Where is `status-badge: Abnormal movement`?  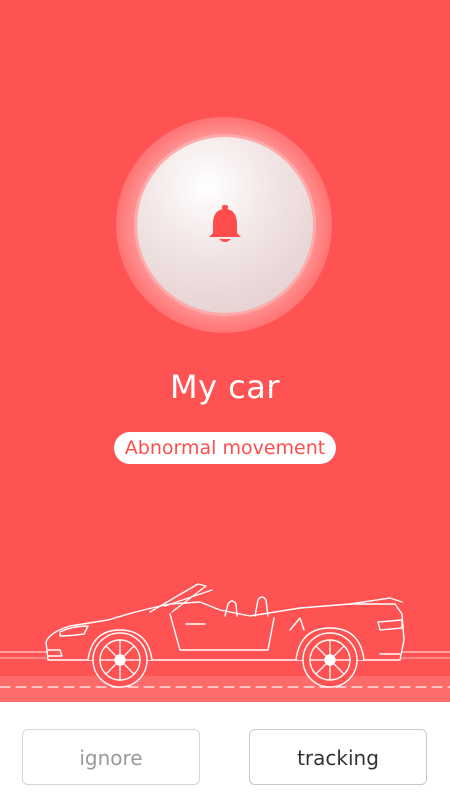 status-badge: Abnormal movement is located at coordinates (225, 448).